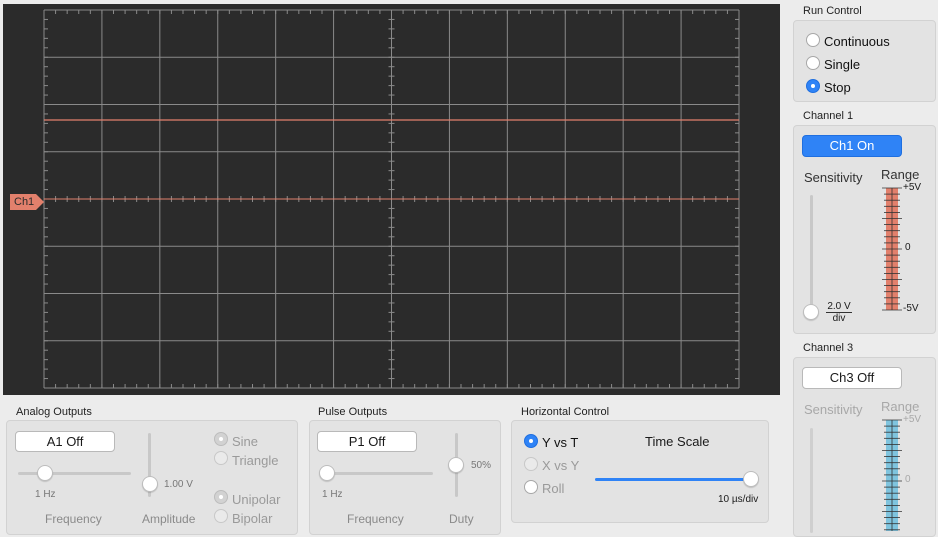  What do you see at coordinates (376, 473) in the screenshot?
I see `pulse-freq-track` at bounding box center [376, 473].